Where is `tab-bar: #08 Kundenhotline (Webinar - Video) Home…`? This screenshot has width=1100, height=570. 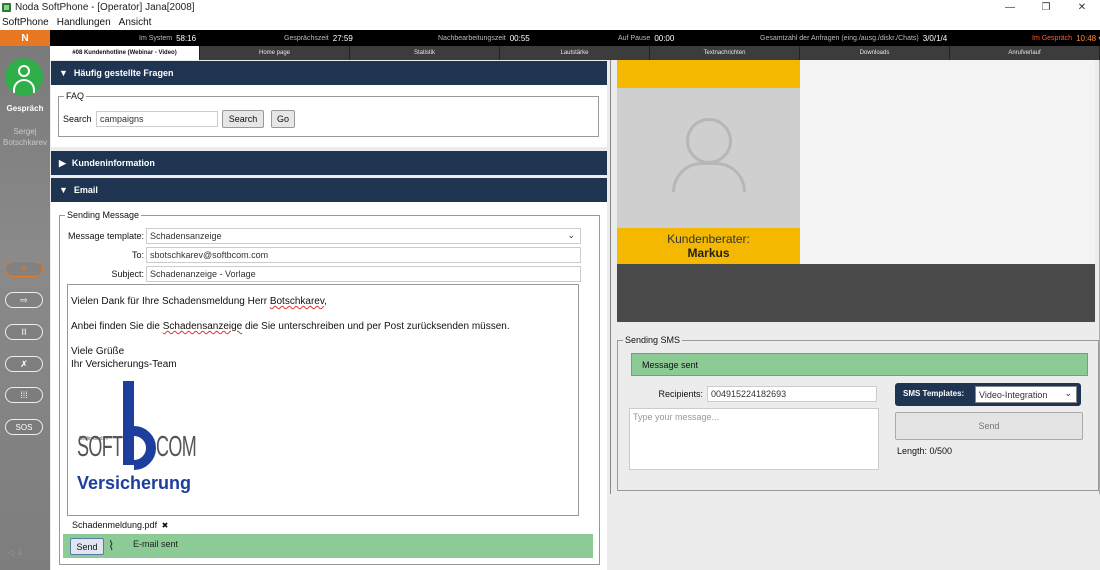 tab-bar: #08 Kundenhotline (Webinar - Video) Home… is located at coordinates (575, 53).